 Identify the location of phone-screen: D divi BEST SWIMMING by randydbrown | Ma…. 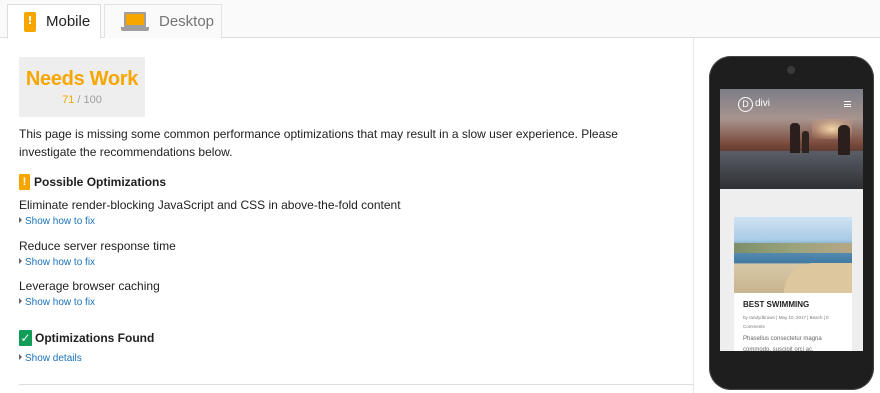
(791, 220).